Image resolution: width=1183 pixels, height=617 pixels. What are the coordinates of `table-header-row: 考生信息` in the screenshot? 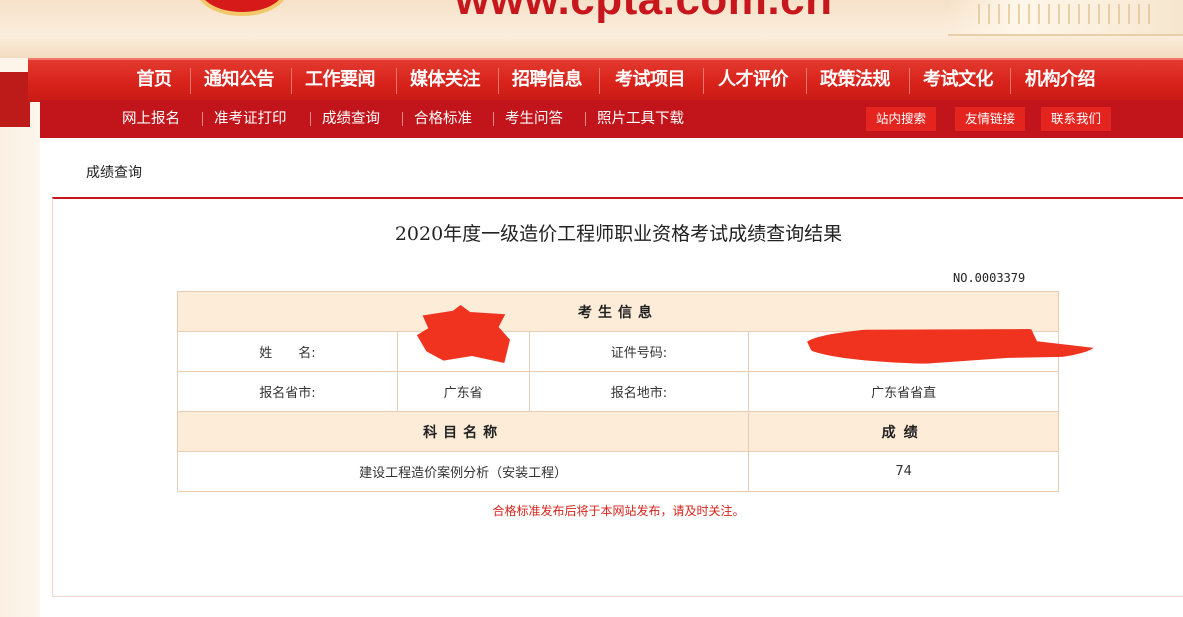 It's located at (618, 311).